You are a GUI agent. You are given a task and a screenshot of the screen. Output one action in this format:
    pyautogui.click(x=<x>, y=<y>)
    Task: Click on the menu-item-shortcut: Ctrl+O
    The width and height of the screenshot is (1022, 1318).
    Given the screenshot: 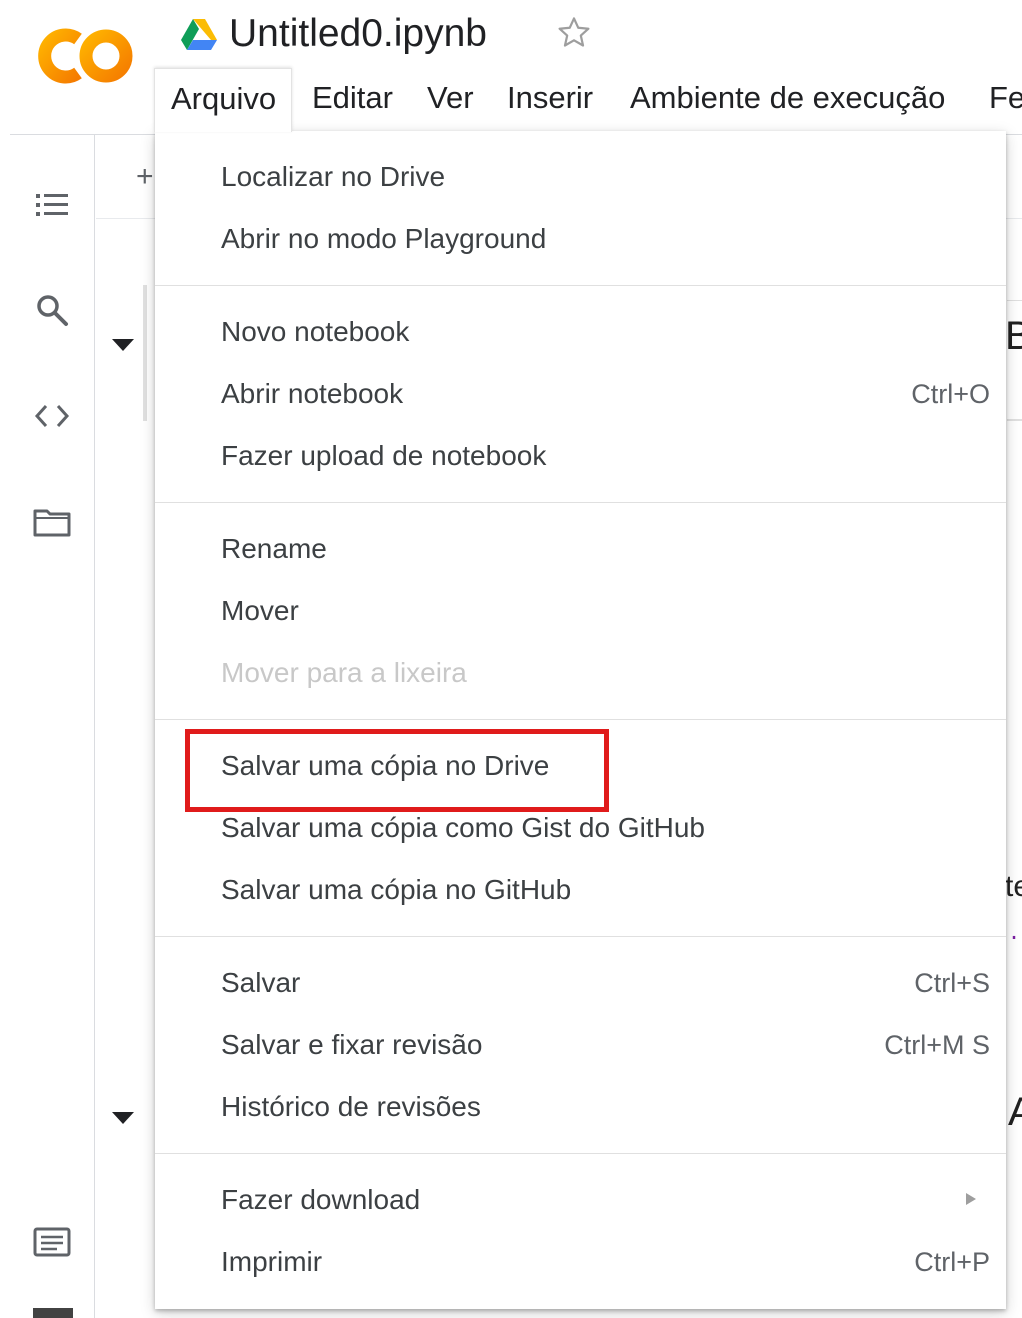 What is the action you would take?
    pyautogui.click(x=950, y=394)
    